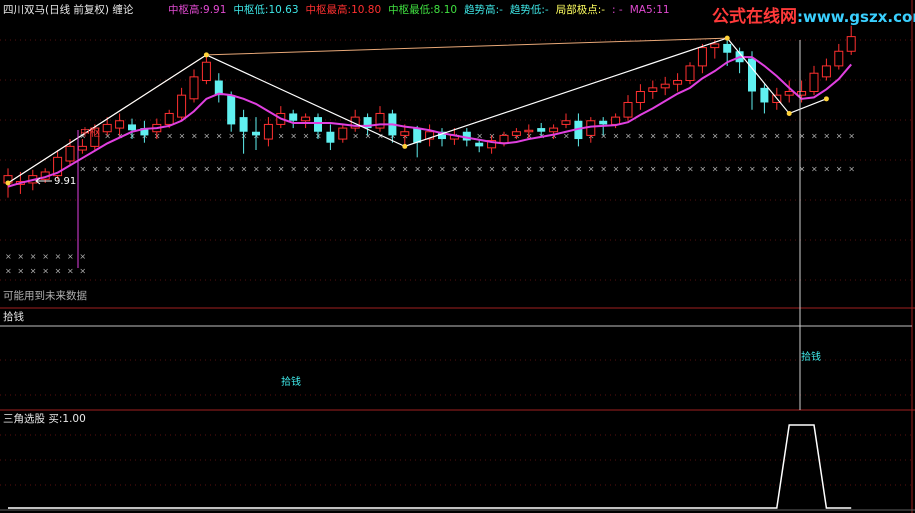 This screenshot has width=915, height=513. Describe the element at coordinates (856, 17) in the screenshot. I see `watermark-url: :www.gszx.com.cn` at that location.